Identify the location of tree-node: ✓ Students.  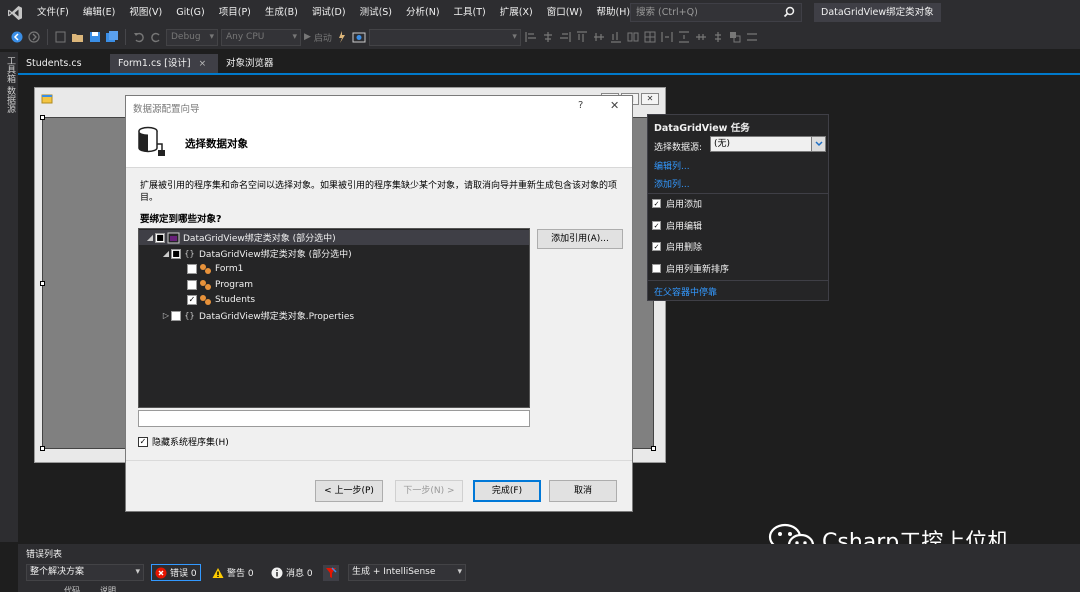
(221, 299).